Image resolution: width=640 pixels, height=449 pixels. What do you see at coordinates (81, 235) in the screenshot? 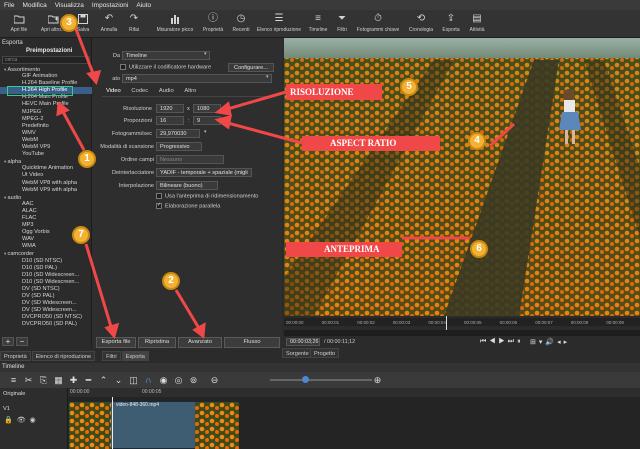
I see `badge-7: 7` at bounding box center [81, 235].